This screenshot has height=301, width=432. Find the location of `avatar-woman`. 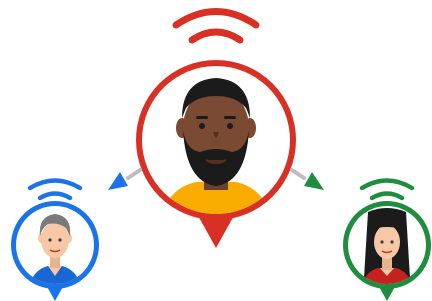

avatar-woman is located at coordinates (387, 246).